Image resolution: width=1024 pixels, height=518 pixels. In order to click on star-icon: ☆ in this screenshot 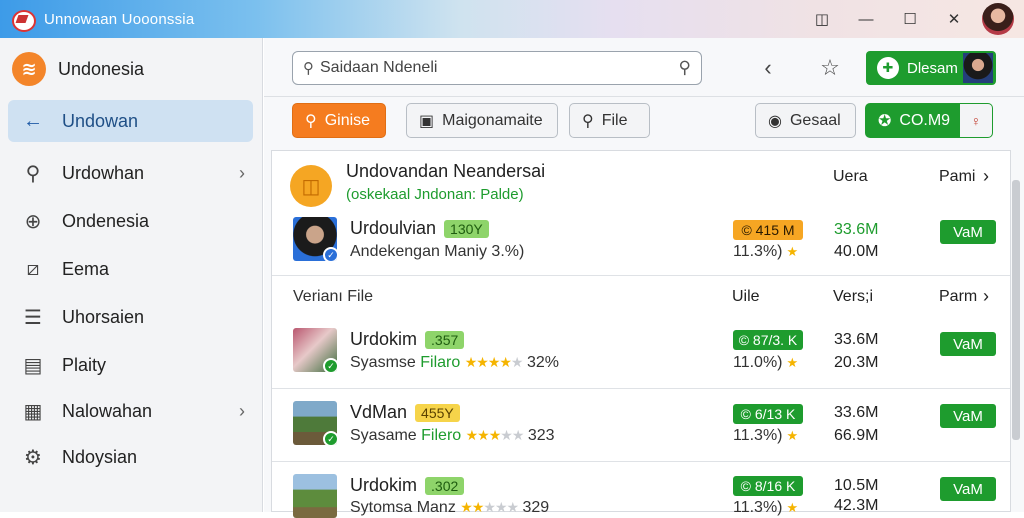, I will do `click(830, 68)`.